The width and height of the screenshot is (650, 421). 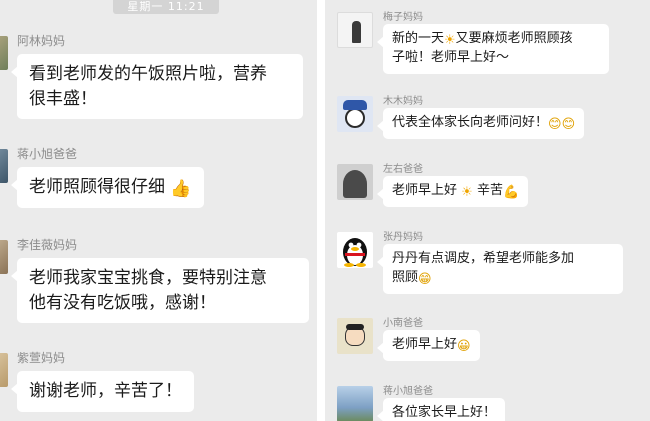 What do you see at coordinates (511, 192) in the screenshot?
I see `flexed-arm-icon: 💪` at bounding box center [511, 192].